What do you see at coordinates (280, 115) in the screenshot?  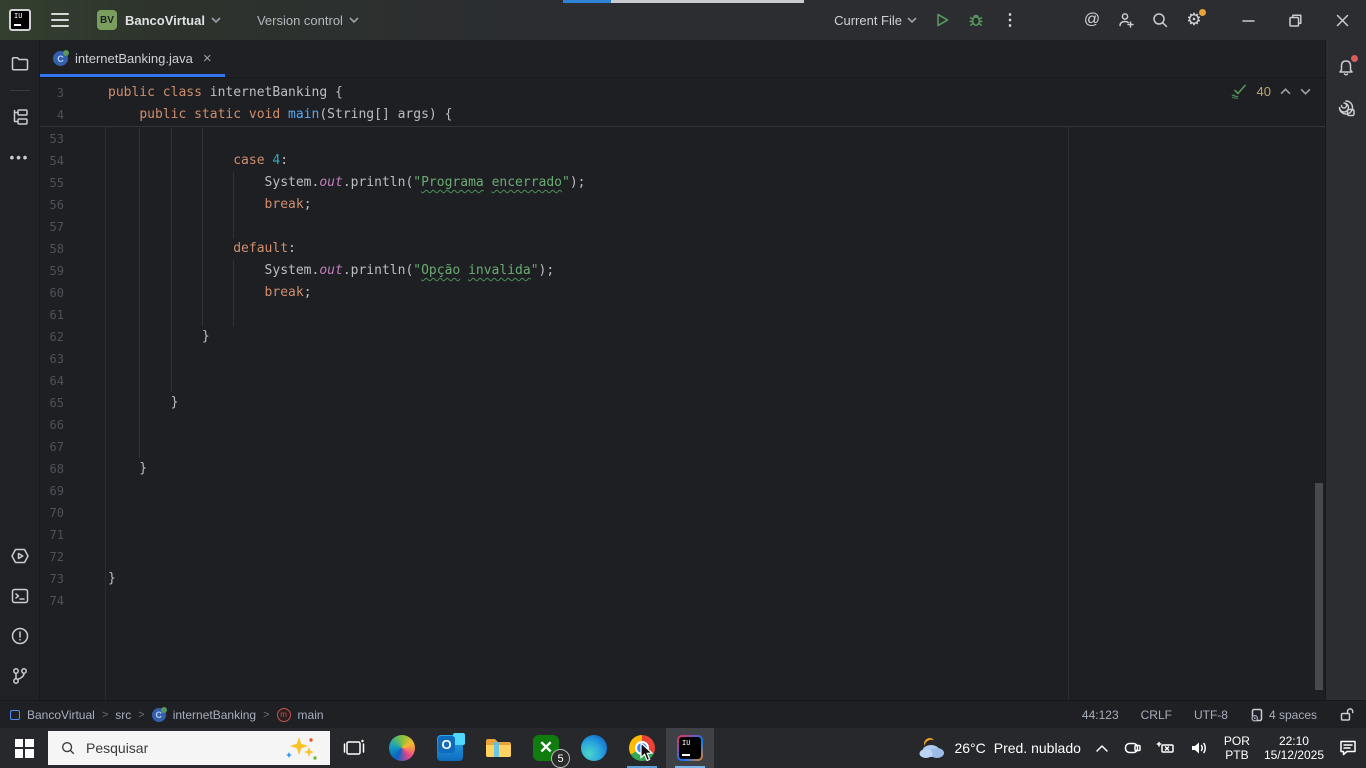 I see `code-text: public static void main(String[] args) {` at bounding box center [280, 115].